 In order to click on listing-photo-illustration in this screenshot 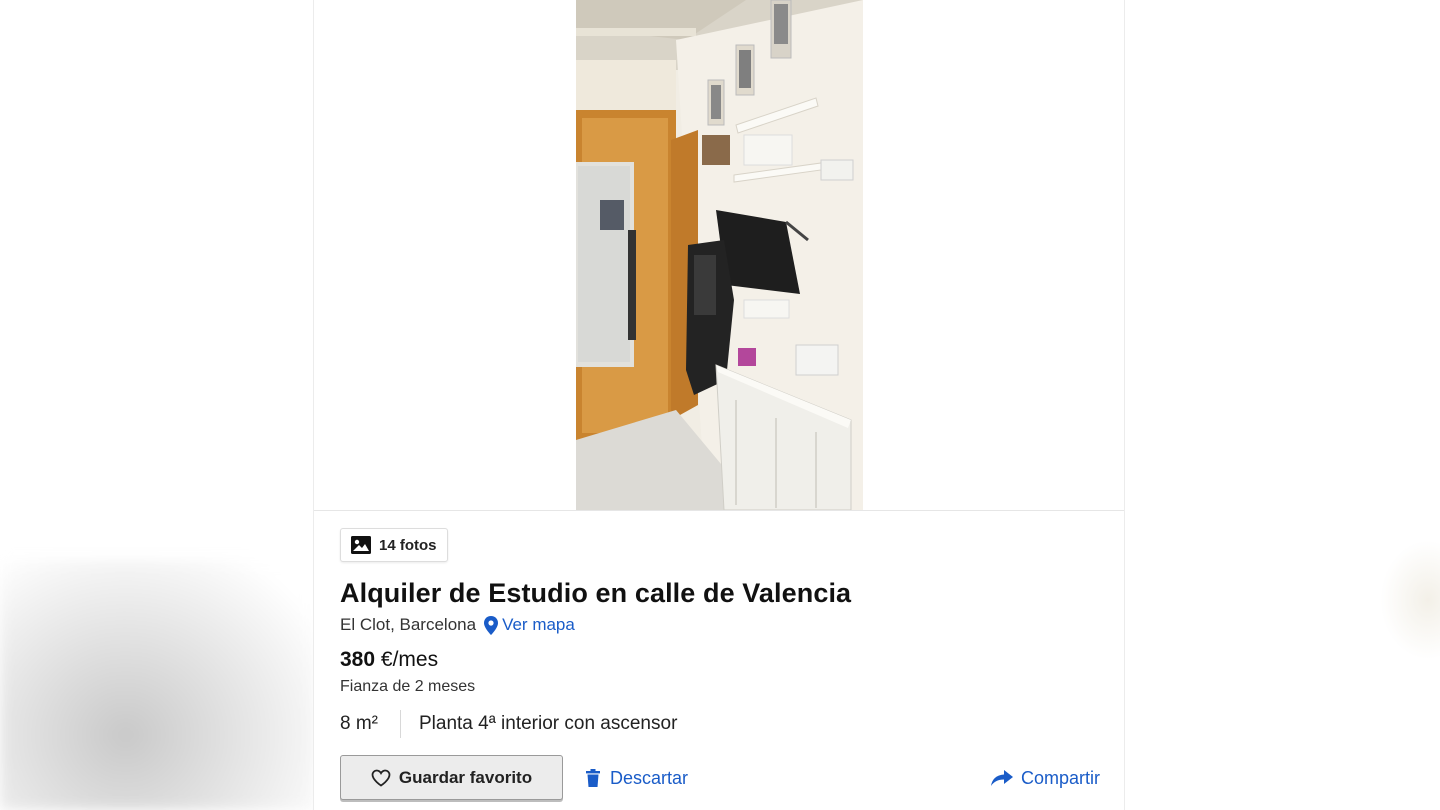, I will do `click(719, 255)`.